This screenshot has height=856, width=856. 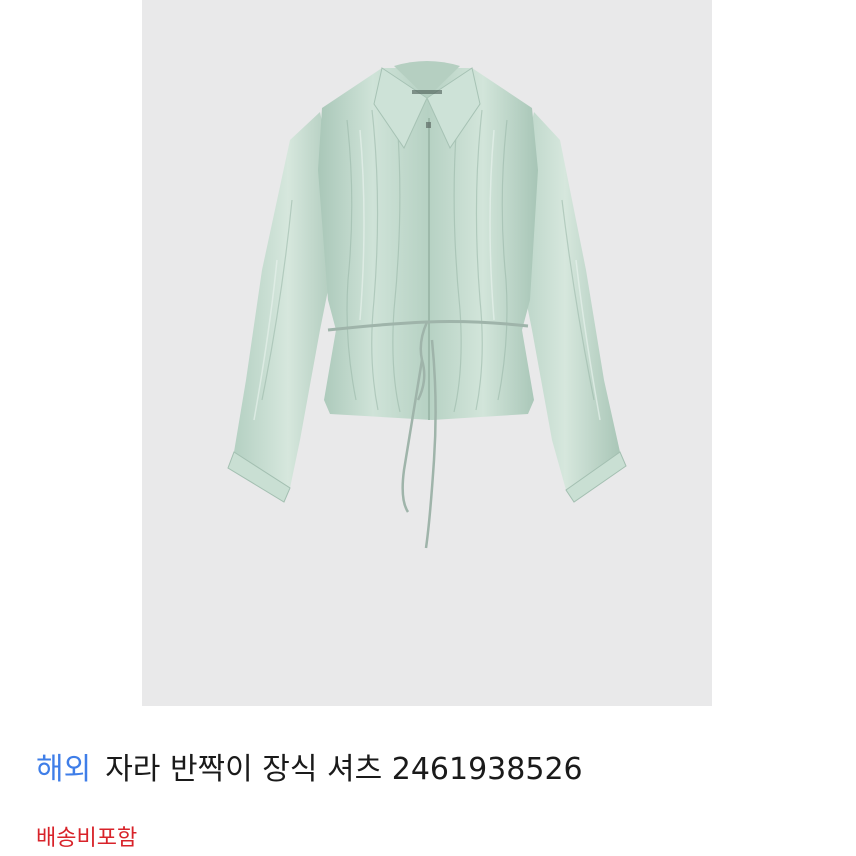 What do you see at coordinates (64, 769) in the screenshot?
I see `overseas-badge: 해외` at bounding box center [64, 769].